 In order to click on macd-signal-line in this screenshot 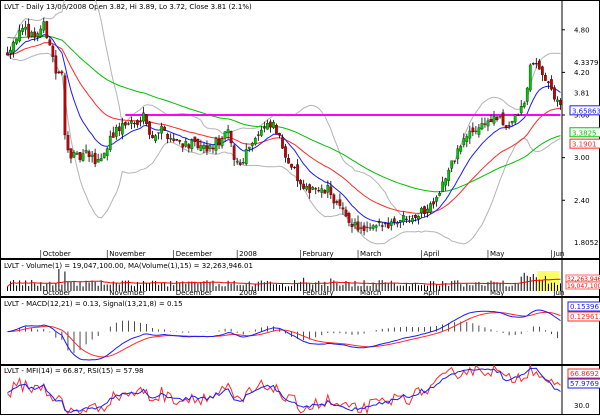, I will do `click(284, 334)`.